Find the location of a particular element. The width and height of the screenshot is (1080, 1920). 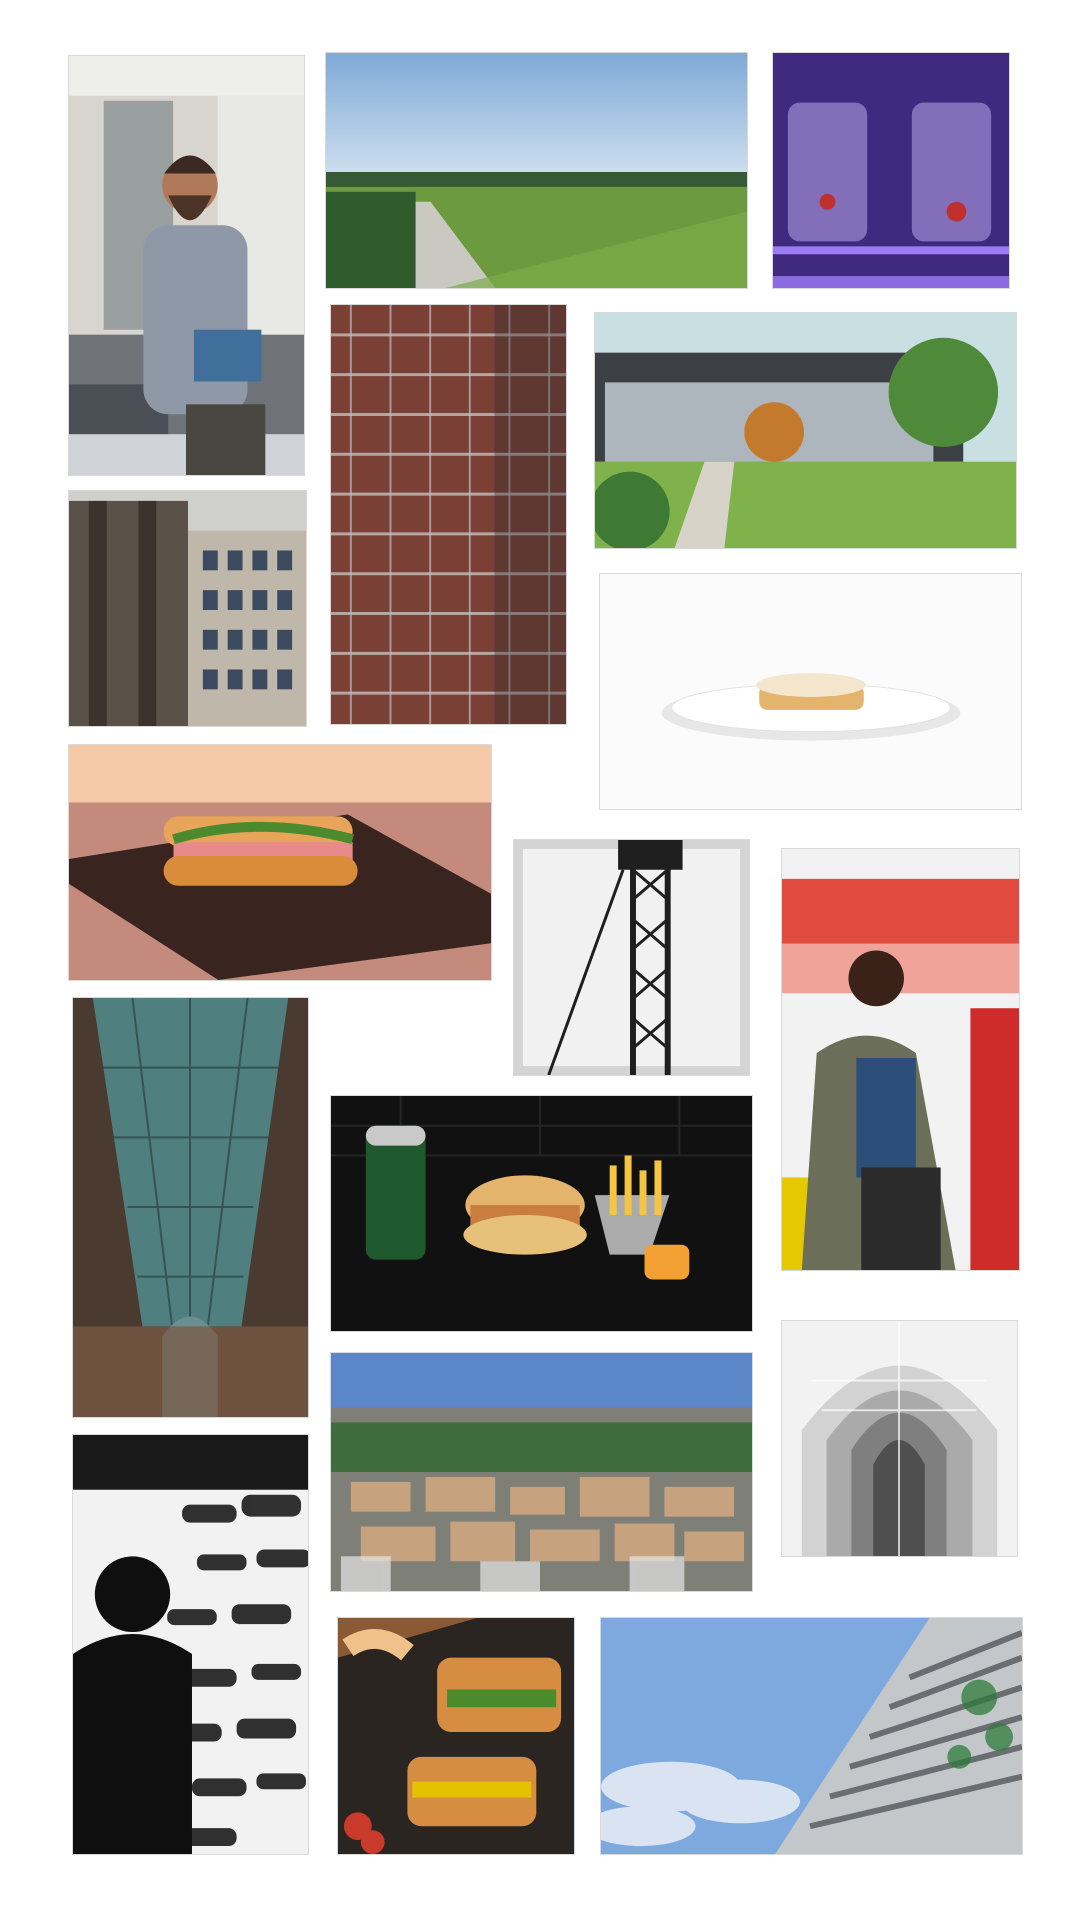

photo-tile-vineyard-aerial-landscape is located at coordinates (536, 170).